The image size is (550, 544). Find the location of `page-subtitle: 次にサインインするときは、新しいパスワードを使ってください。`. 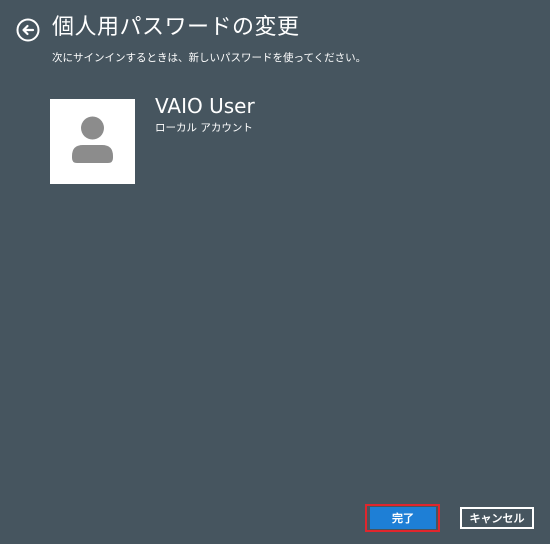

page-subtitle: 次にサインインするときは、新しいパスワードを使ってください。 is located at coordinates (209, 58).